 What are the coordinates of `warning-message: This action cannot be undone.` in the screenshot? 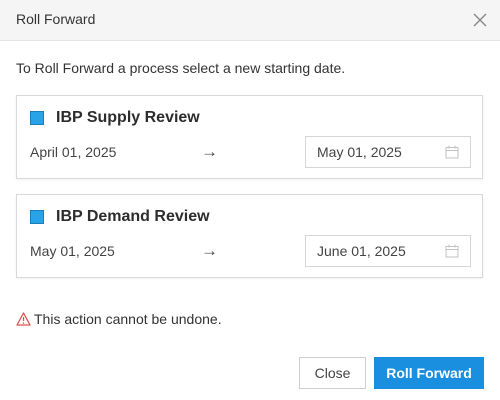 It's located at (119, 319).